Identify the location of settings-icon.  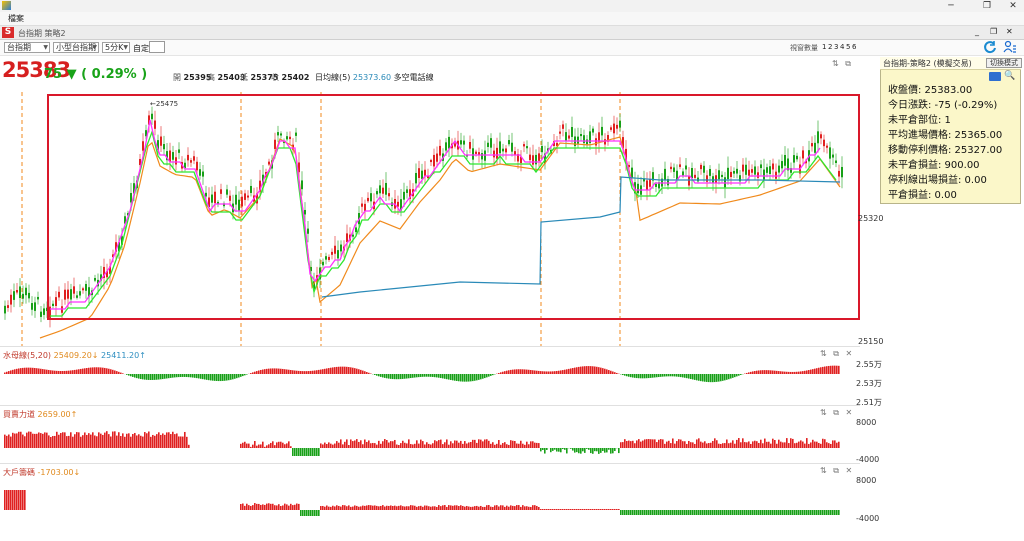
(995, 76).